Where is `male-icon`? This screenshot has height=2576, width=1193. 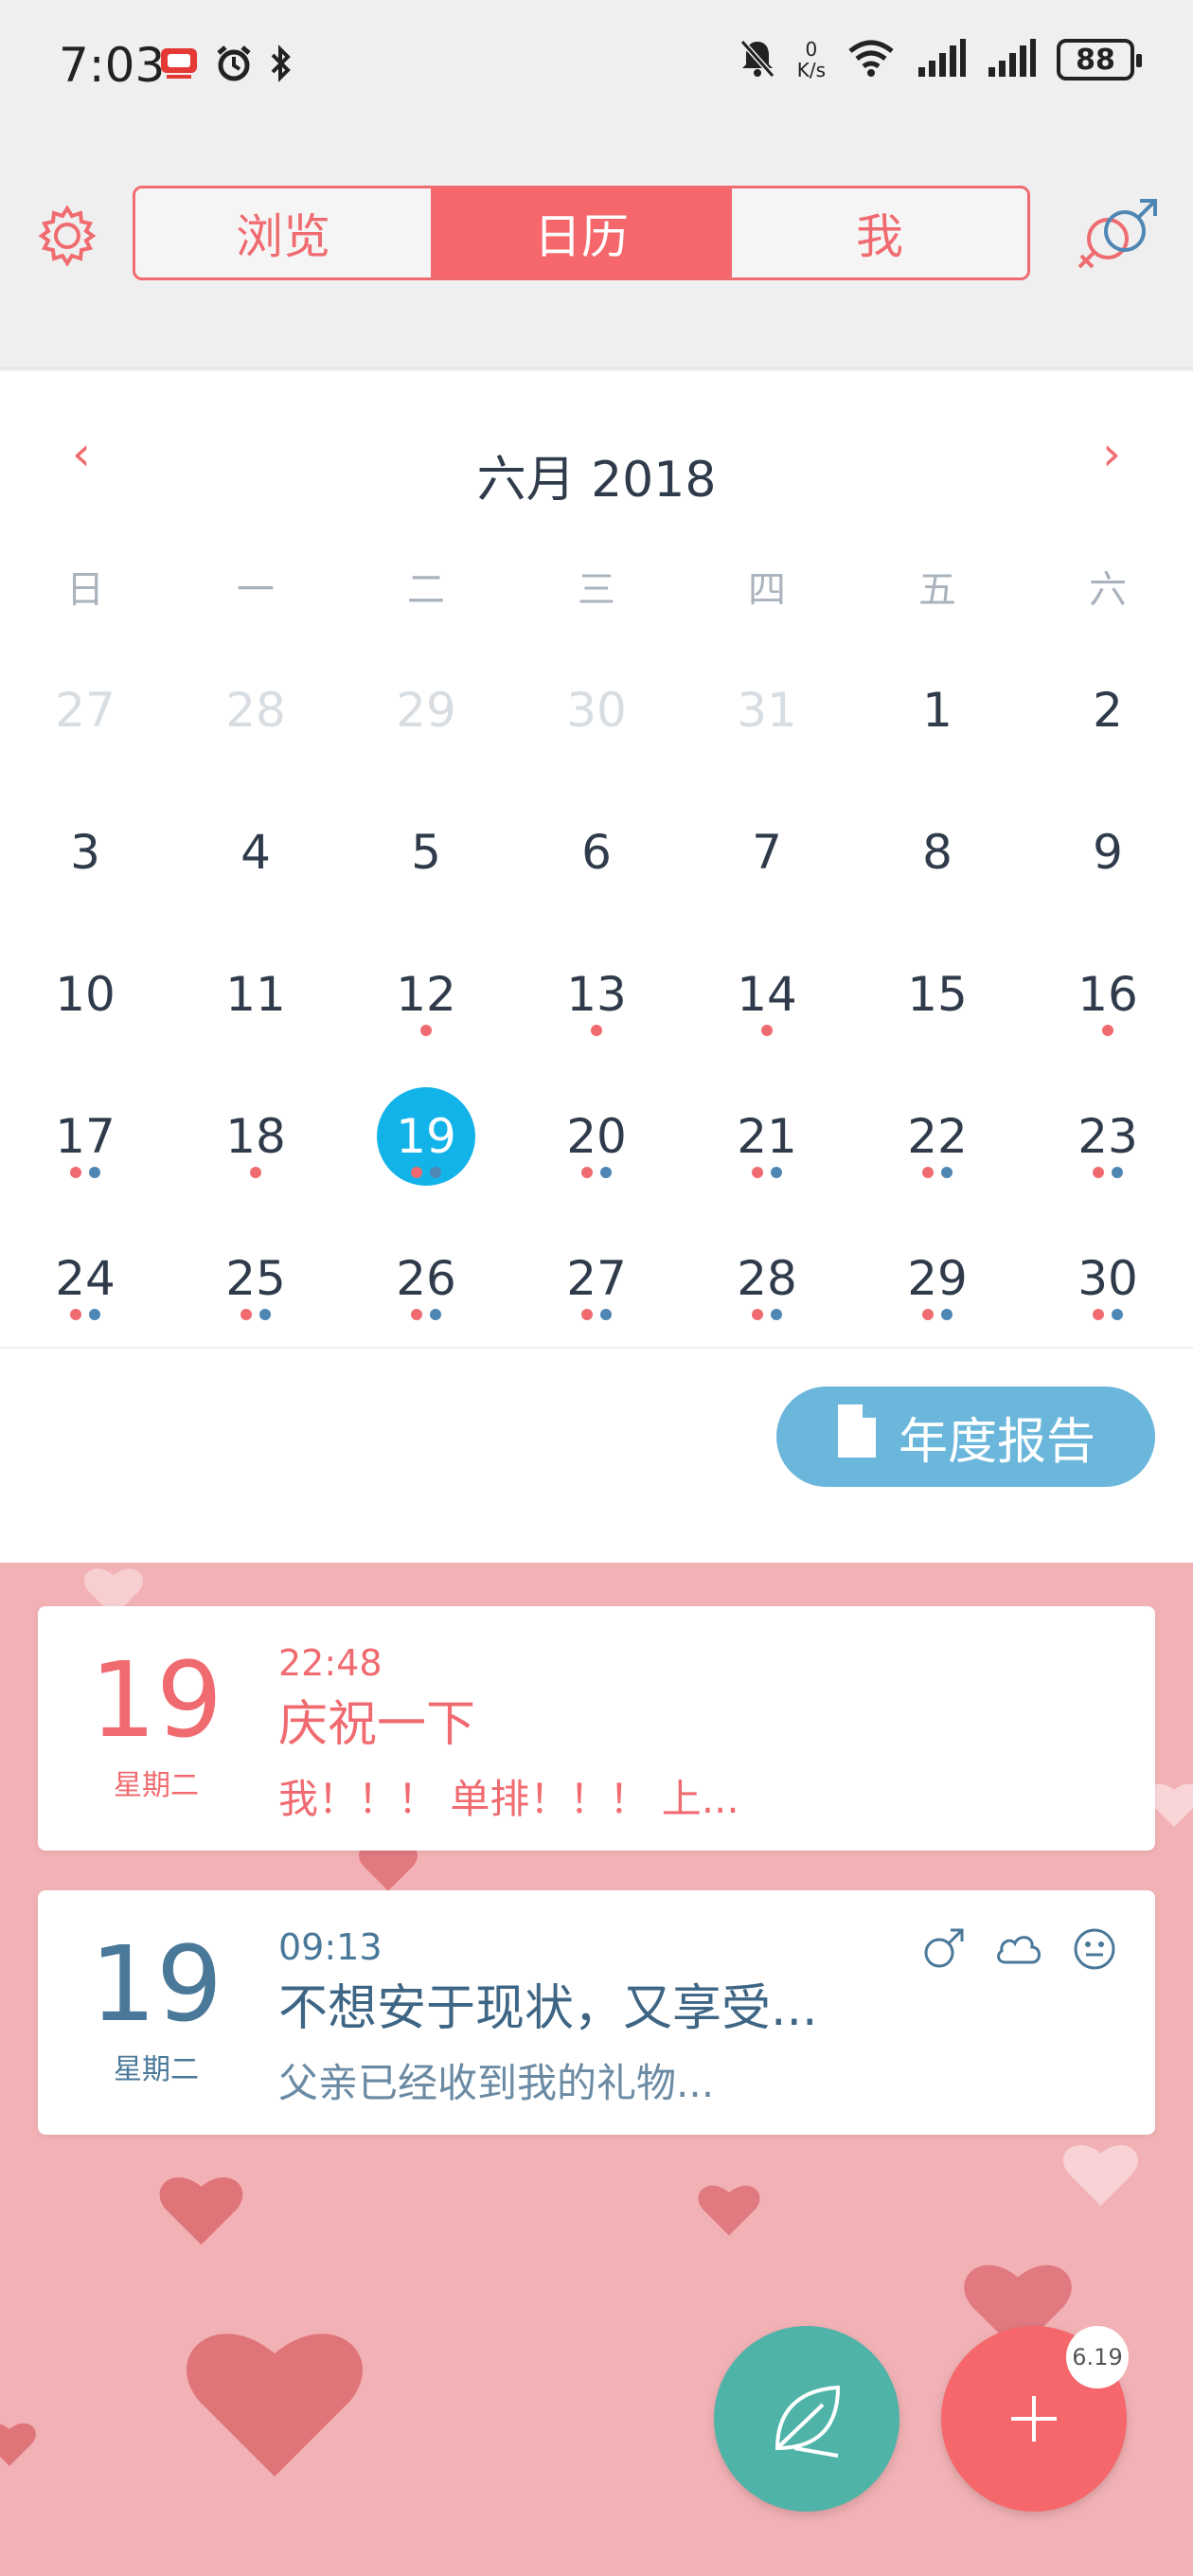
male-icon is located at coordinates (944, 1948).